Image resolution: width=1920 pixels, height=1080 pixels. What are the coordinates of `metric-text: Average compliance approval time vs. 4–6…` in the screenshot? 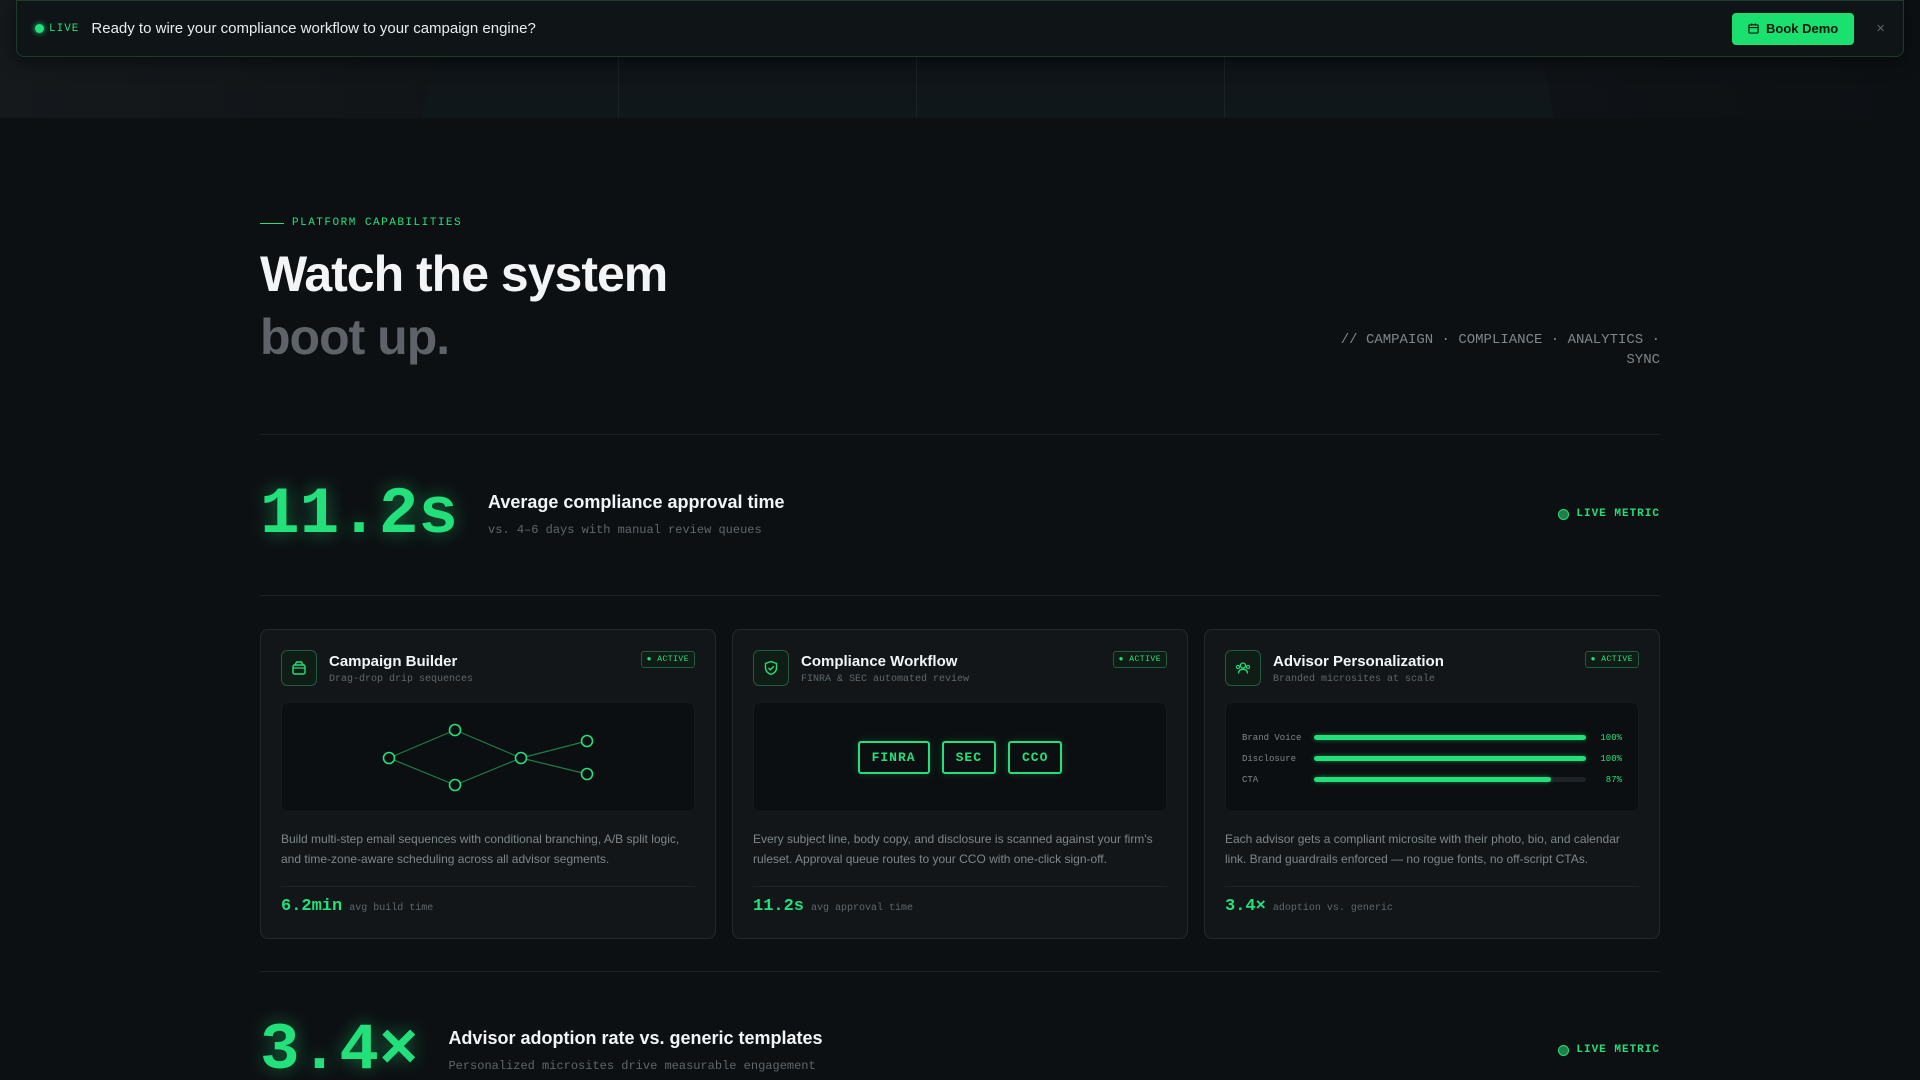 It's located at (636, 514).